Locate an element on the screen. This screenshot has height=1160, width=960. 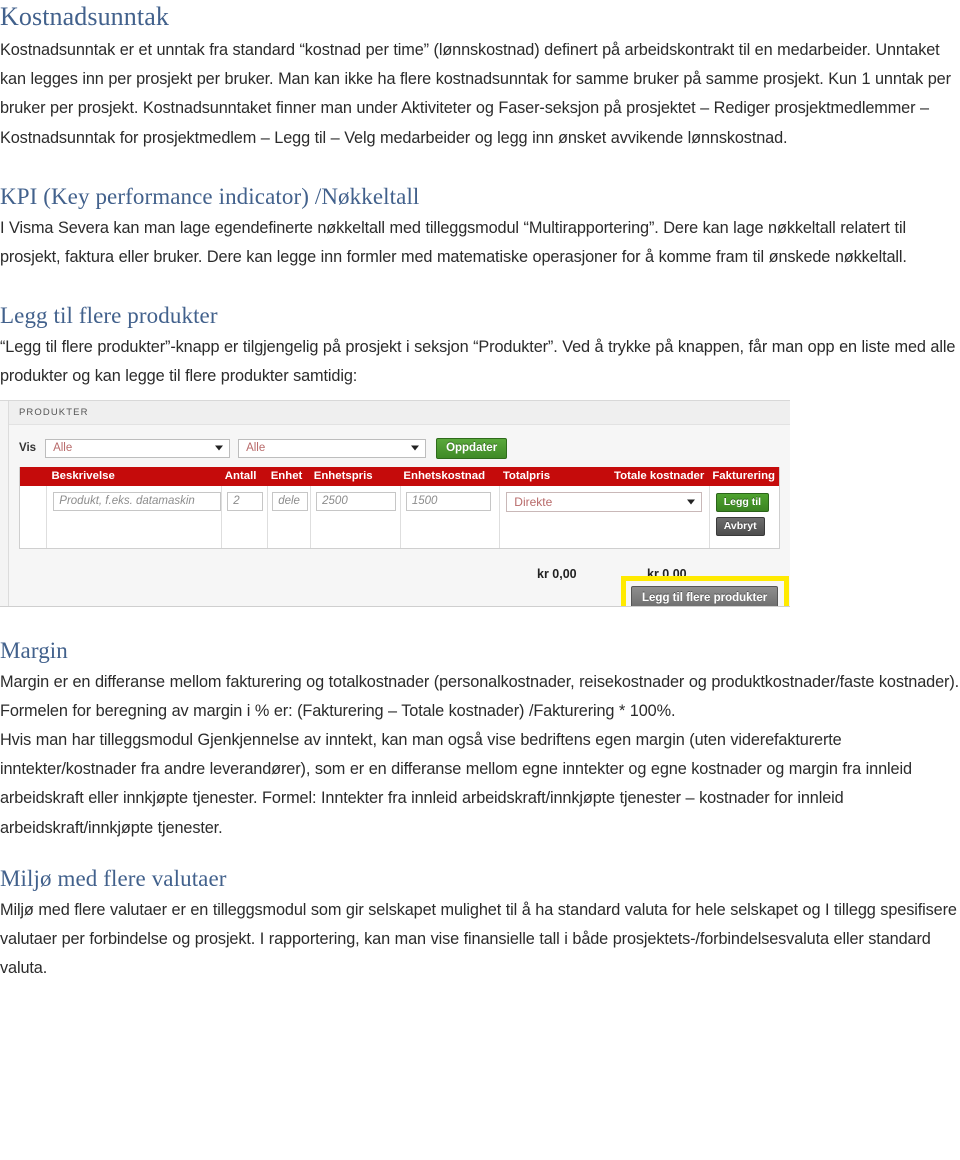
enhetspris-input: 2500 is located at coordinates (356, 501).